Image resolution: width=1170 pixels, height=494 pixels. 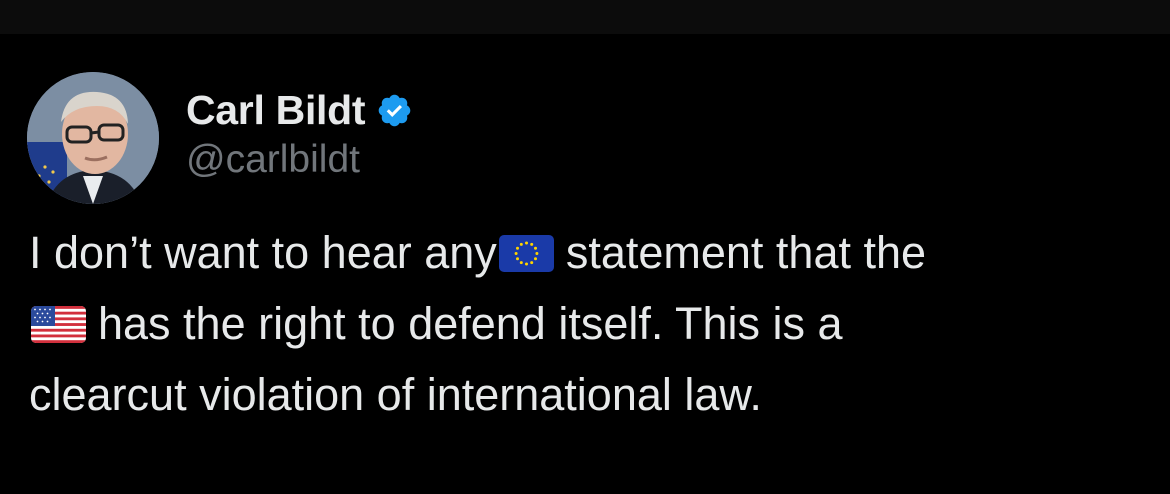 What do you see at coordinates (526, 253) in the screenshot?
I see `eu-flag-icon` at bounding box center [526, 253].